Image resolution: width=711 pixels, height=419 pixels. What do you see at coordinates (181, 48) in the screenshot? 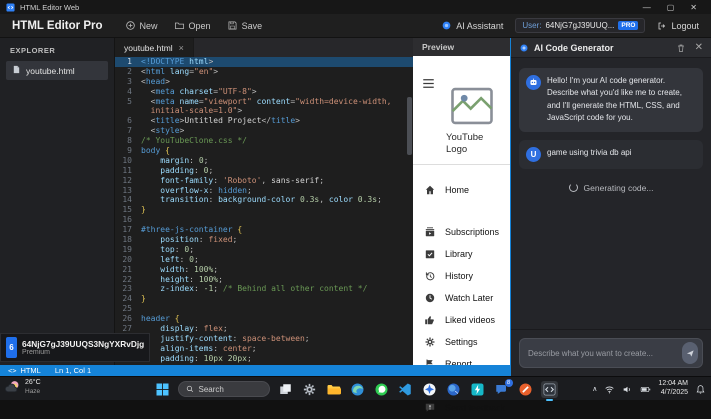
I see `tab-close-icon: ×` at bounding box center [181, 48].